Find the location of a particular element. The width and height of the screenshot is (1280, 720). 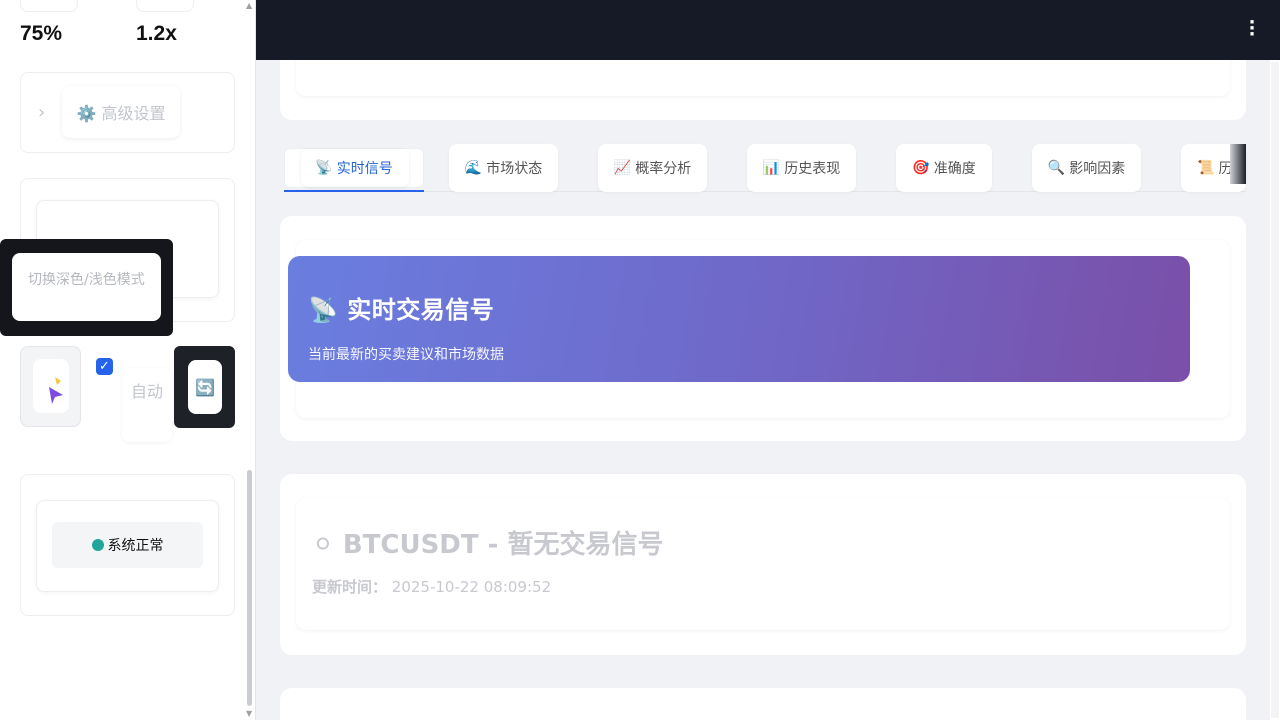

tab-realtime-signal: 📡 实时信号 is located at coordinates (354, 168).